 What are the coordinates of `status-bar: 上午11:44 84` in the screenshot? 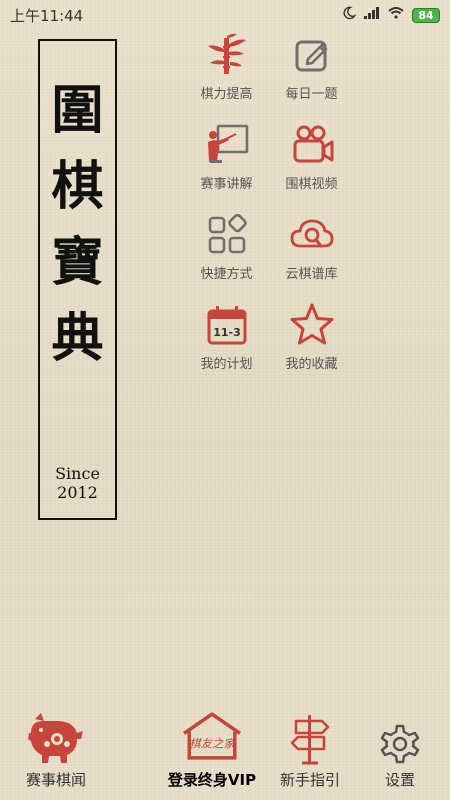 It's located at (225, 15).